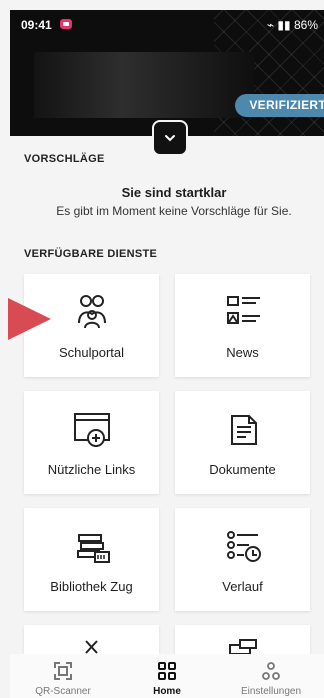 The image size is (324, 698). I want to click on status-time: 09:41, so click(36, 25).